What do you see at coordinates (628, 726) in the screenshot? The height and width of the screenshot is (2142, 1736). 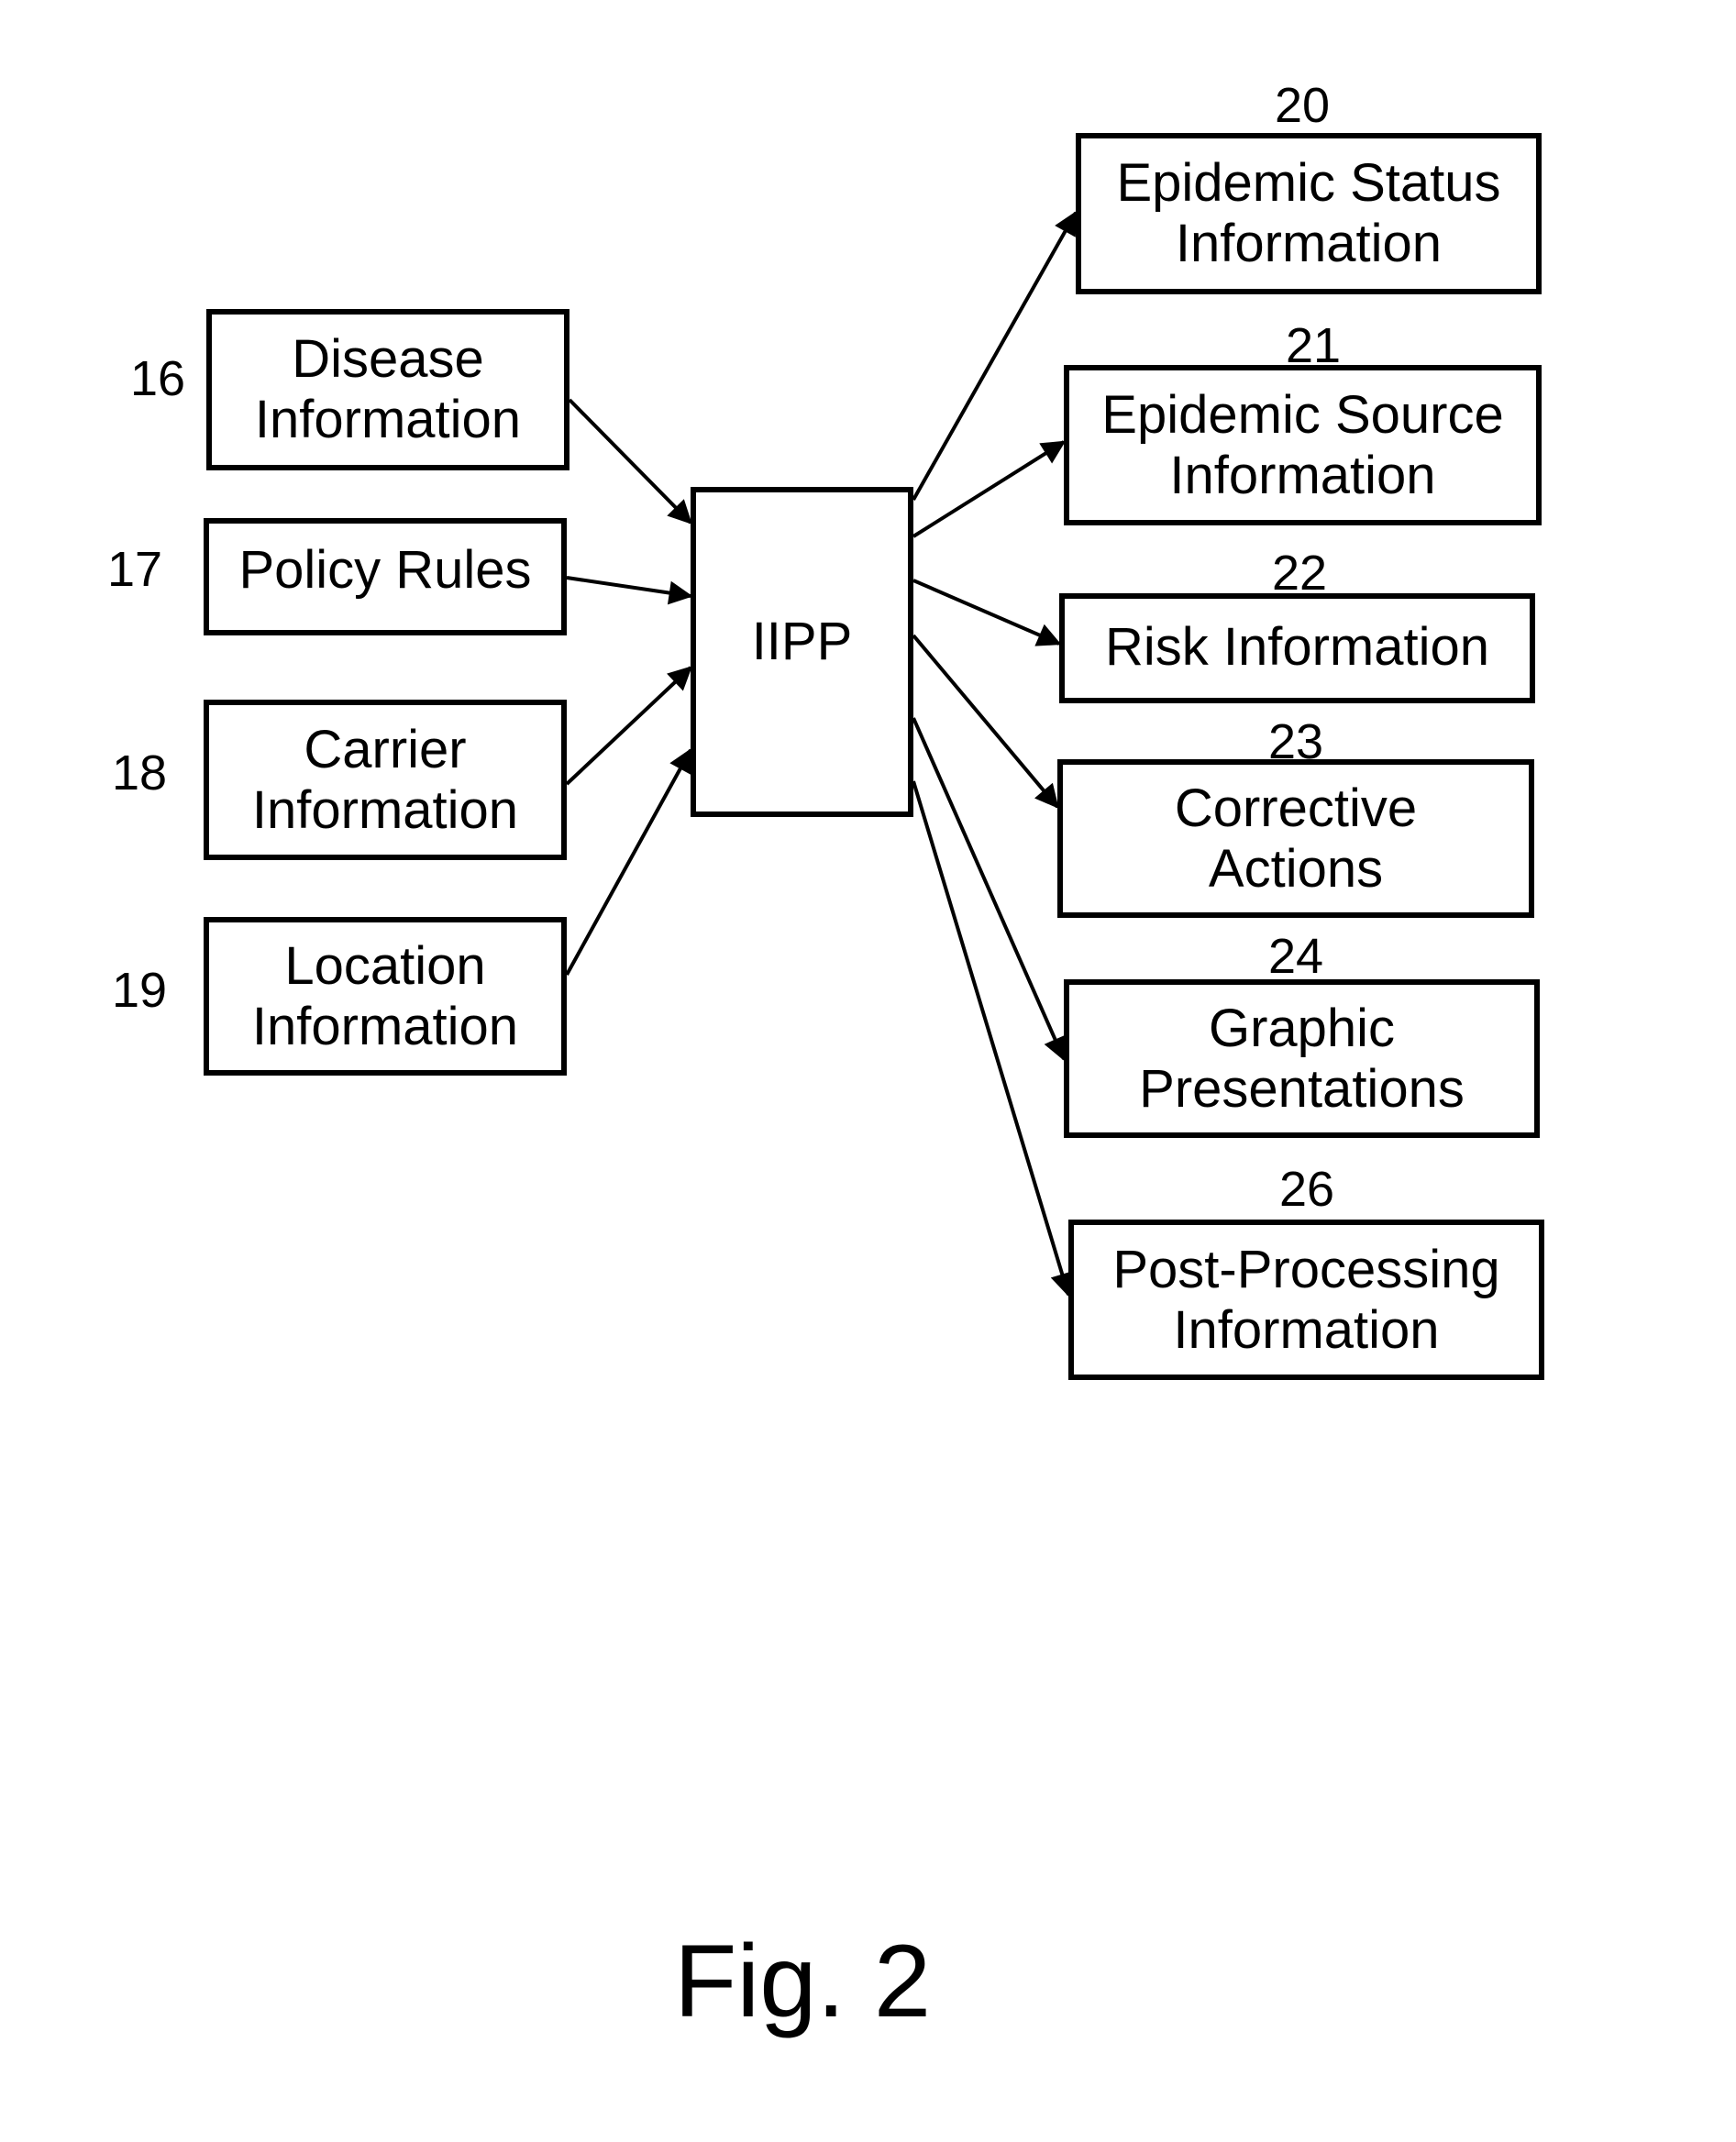 I see `arrow-carrier-to-iipp` at bounding box center [628, 726].